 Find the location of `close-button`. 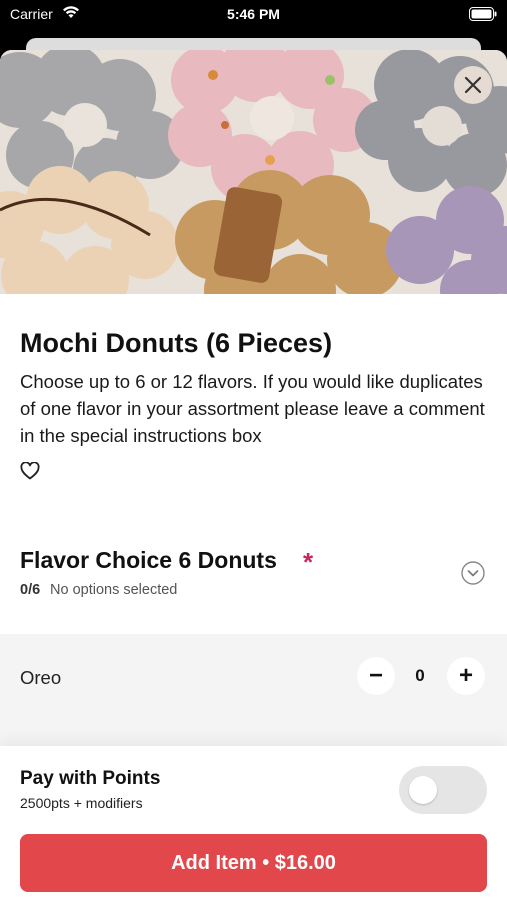

close-button is located at coordinates (473, 85).